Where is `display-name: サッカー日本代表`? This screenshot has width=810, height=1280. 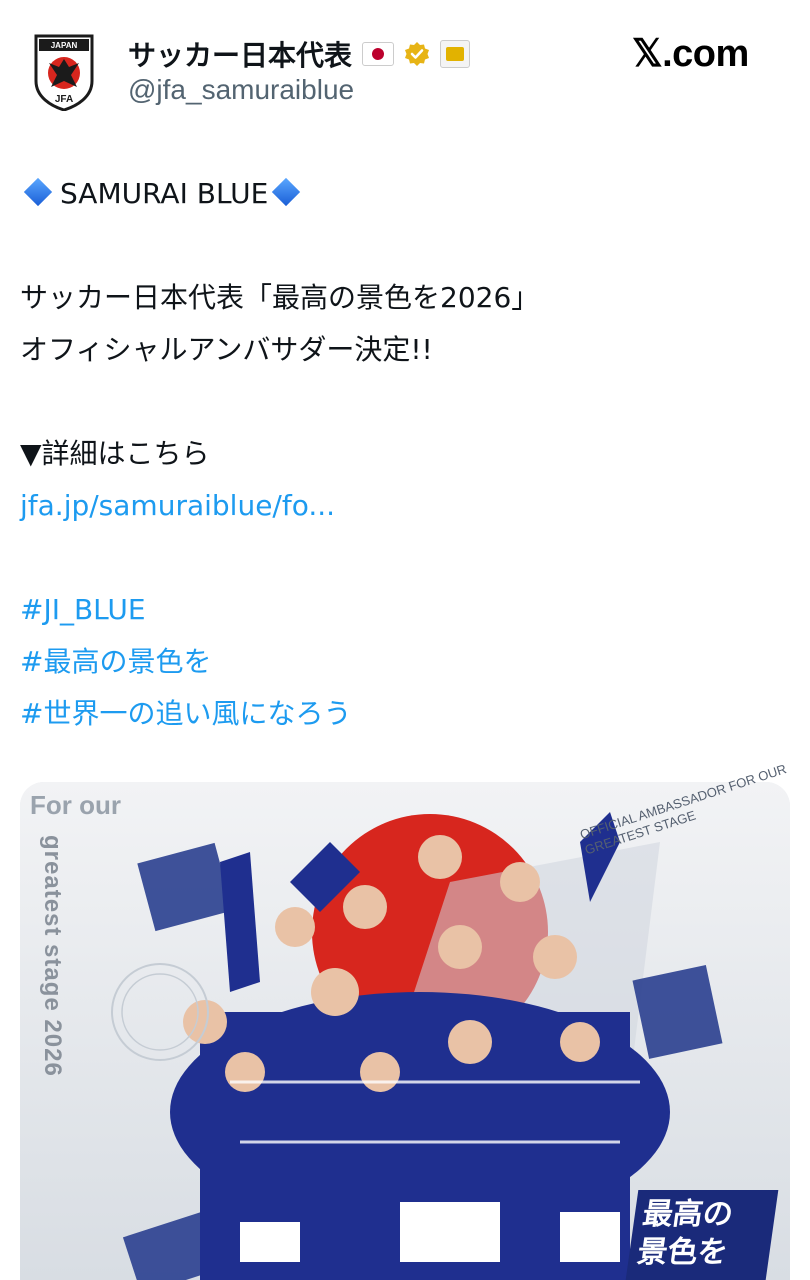
display-name: サッカー日本代表 is located at coordinates (240, 54).